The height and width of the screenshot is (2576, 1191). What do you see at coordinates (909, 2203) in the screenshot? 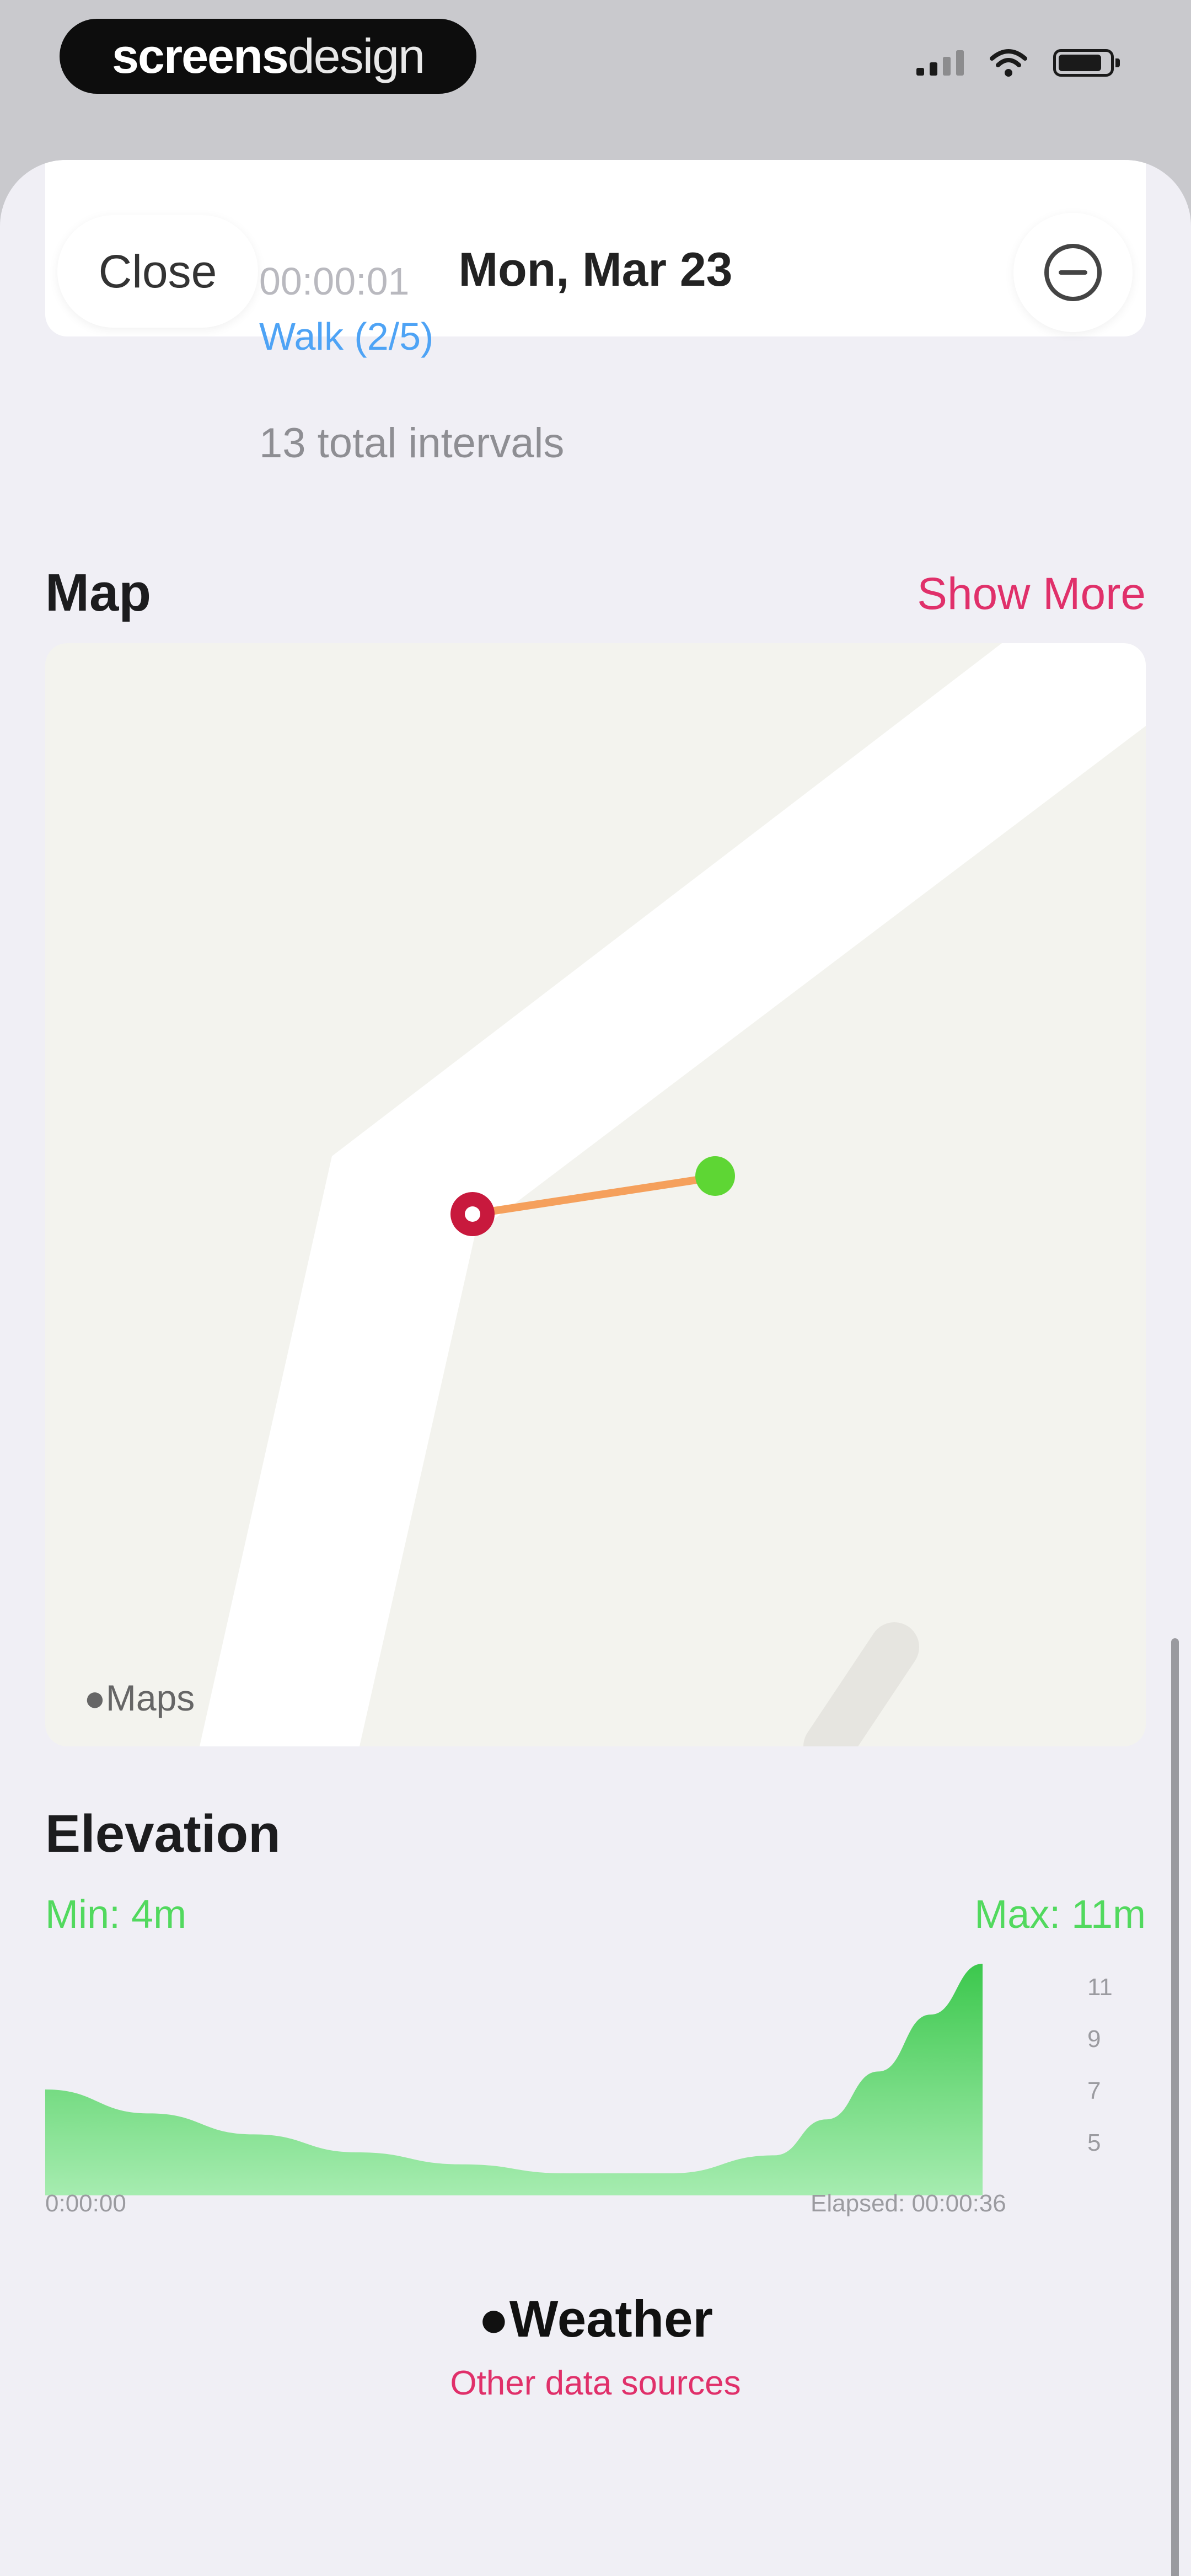
I see `x-tick-end: Elapsed: 00:00:36` at bounding box center [909, 2203].